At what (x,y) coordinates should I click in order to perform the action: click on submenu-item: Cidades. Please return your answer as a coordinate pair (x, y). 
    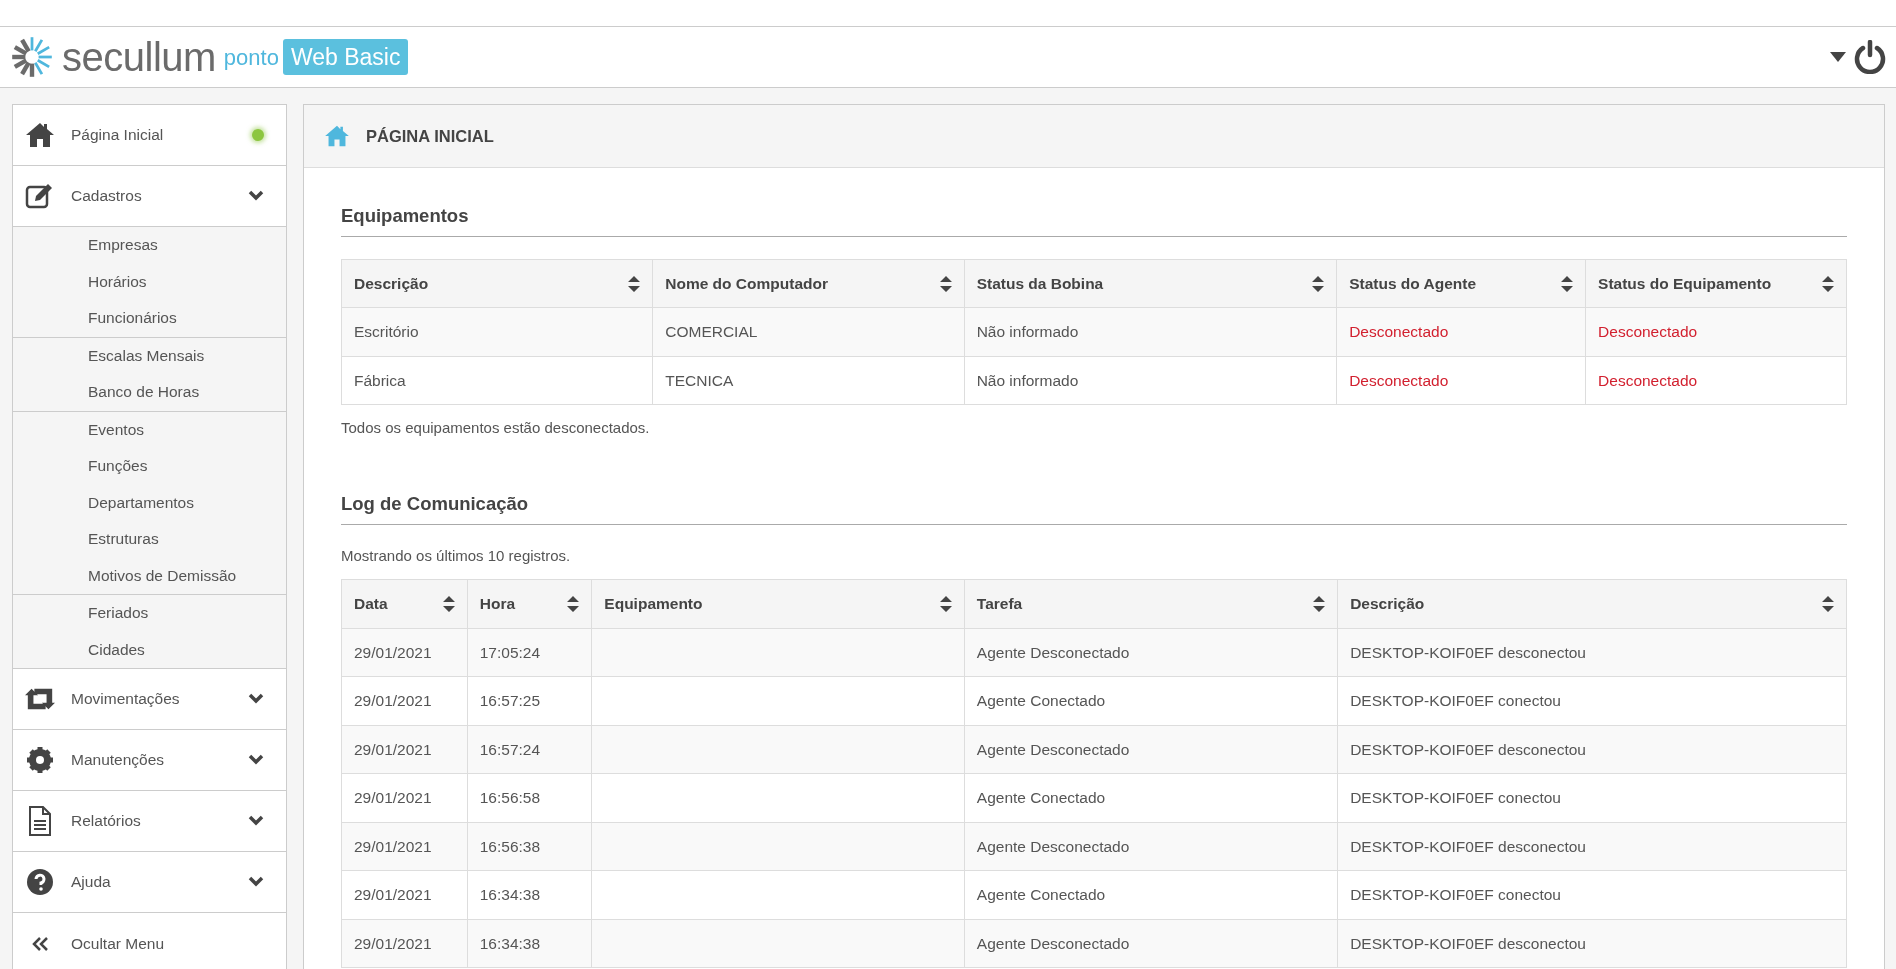
    Looking at the image, I should click on (149, 649).